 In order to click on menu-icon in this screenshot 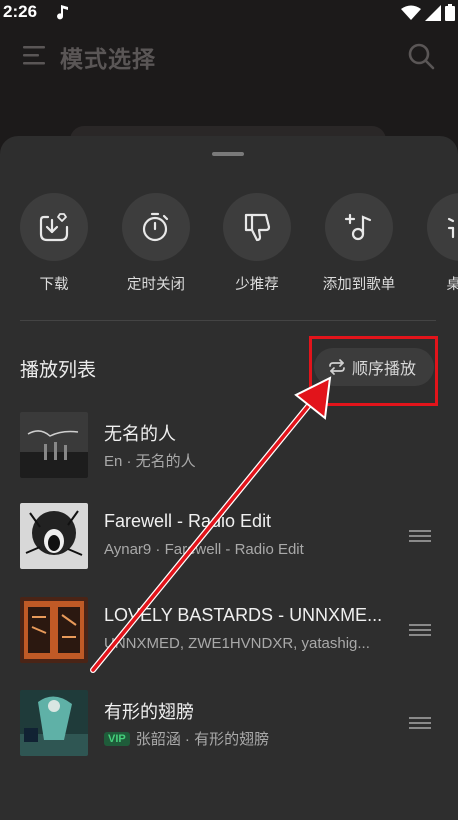, I will do `click(35, 56)`.